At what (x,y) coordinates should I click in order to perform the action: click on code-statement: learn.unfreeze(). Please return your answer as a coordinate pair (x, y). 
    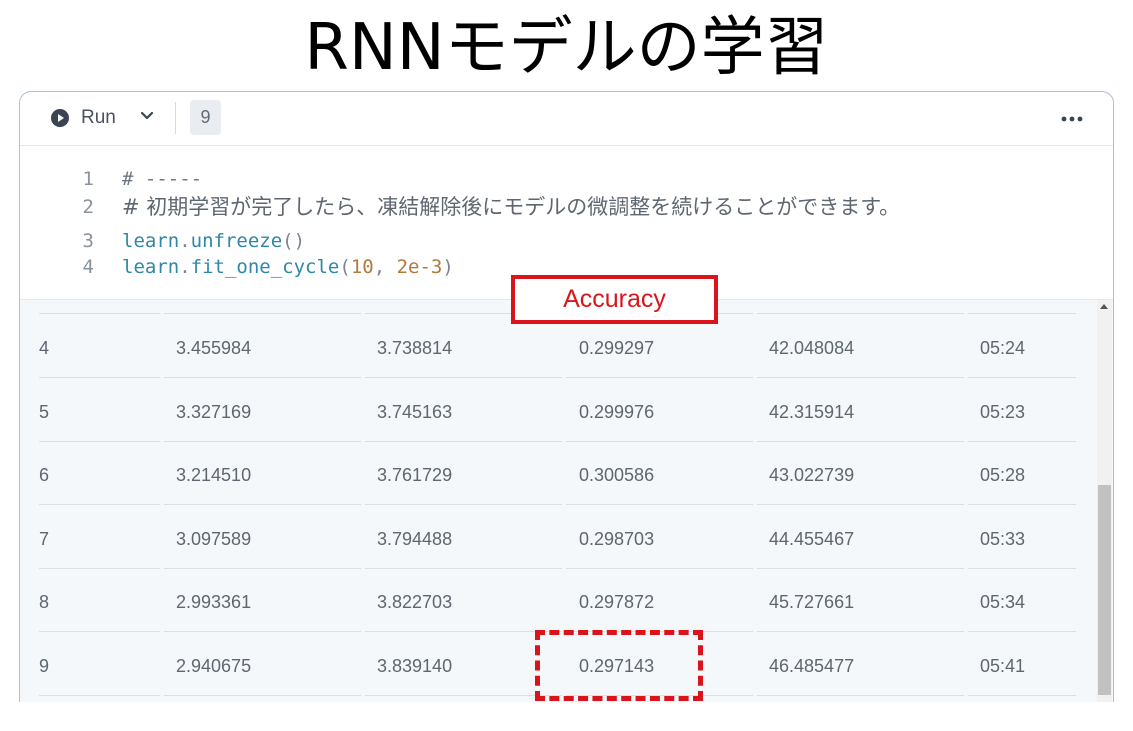
    Looking at the image, I should click on (214, 241).